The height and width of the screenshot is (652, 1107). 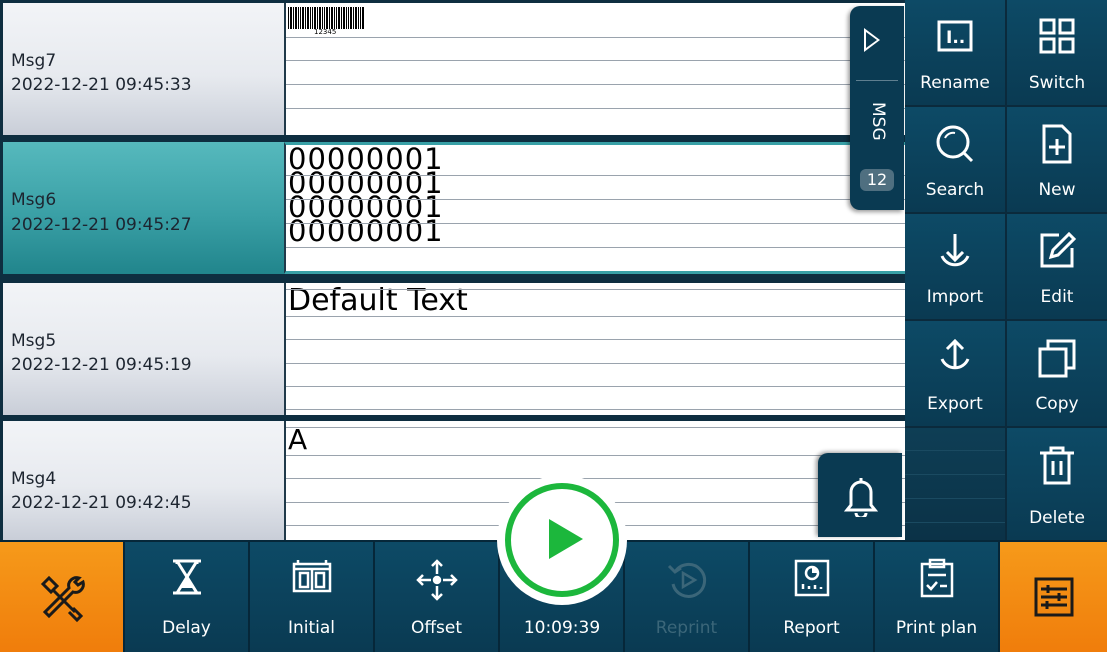 I want to click on svg-text: I.., so click(x=955, y=38).